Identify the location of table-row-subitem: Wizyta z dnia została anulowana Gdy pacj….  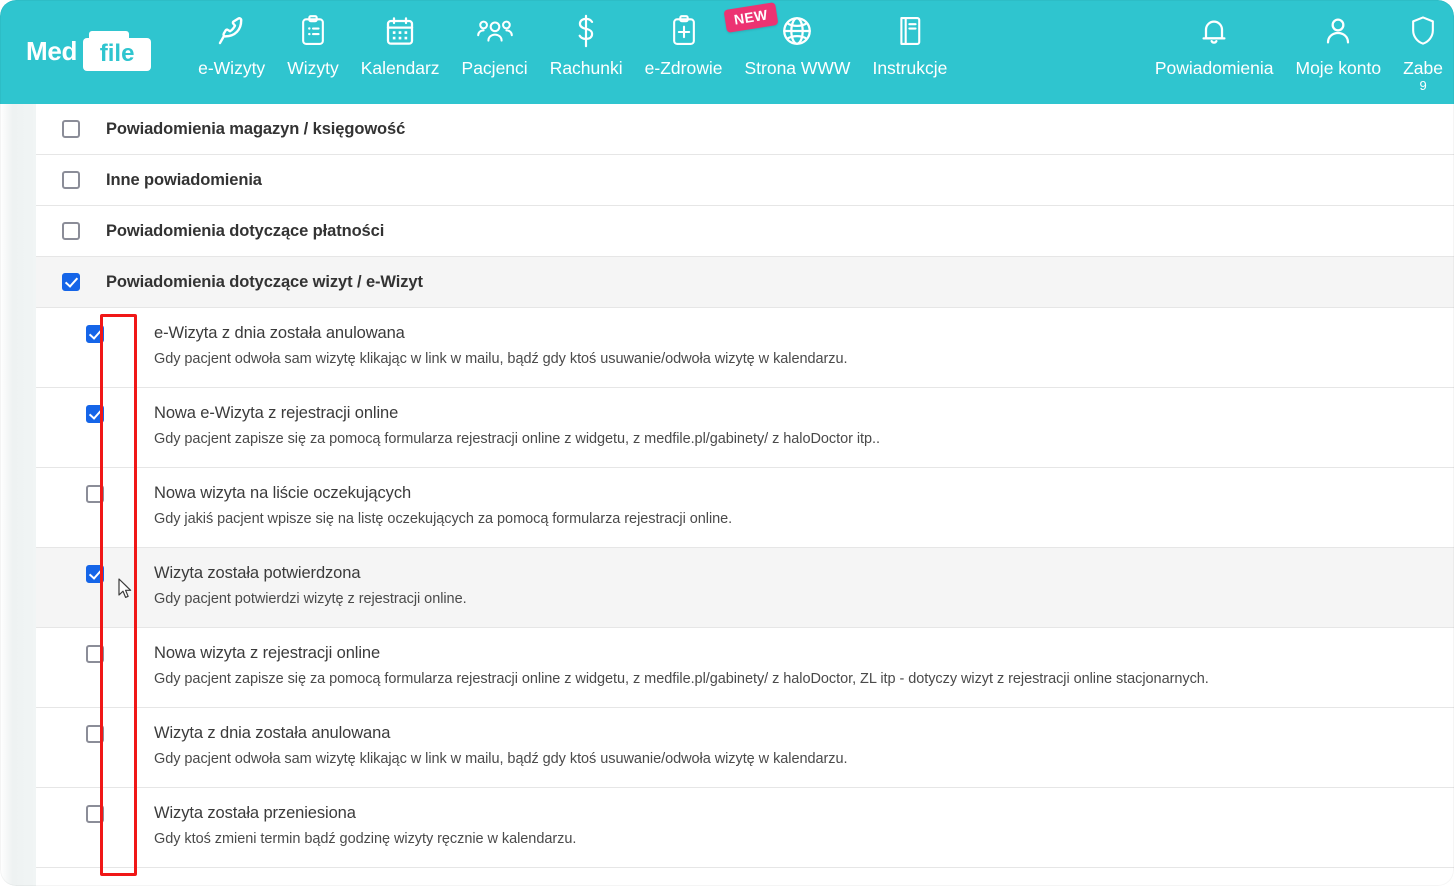
(745, 748).